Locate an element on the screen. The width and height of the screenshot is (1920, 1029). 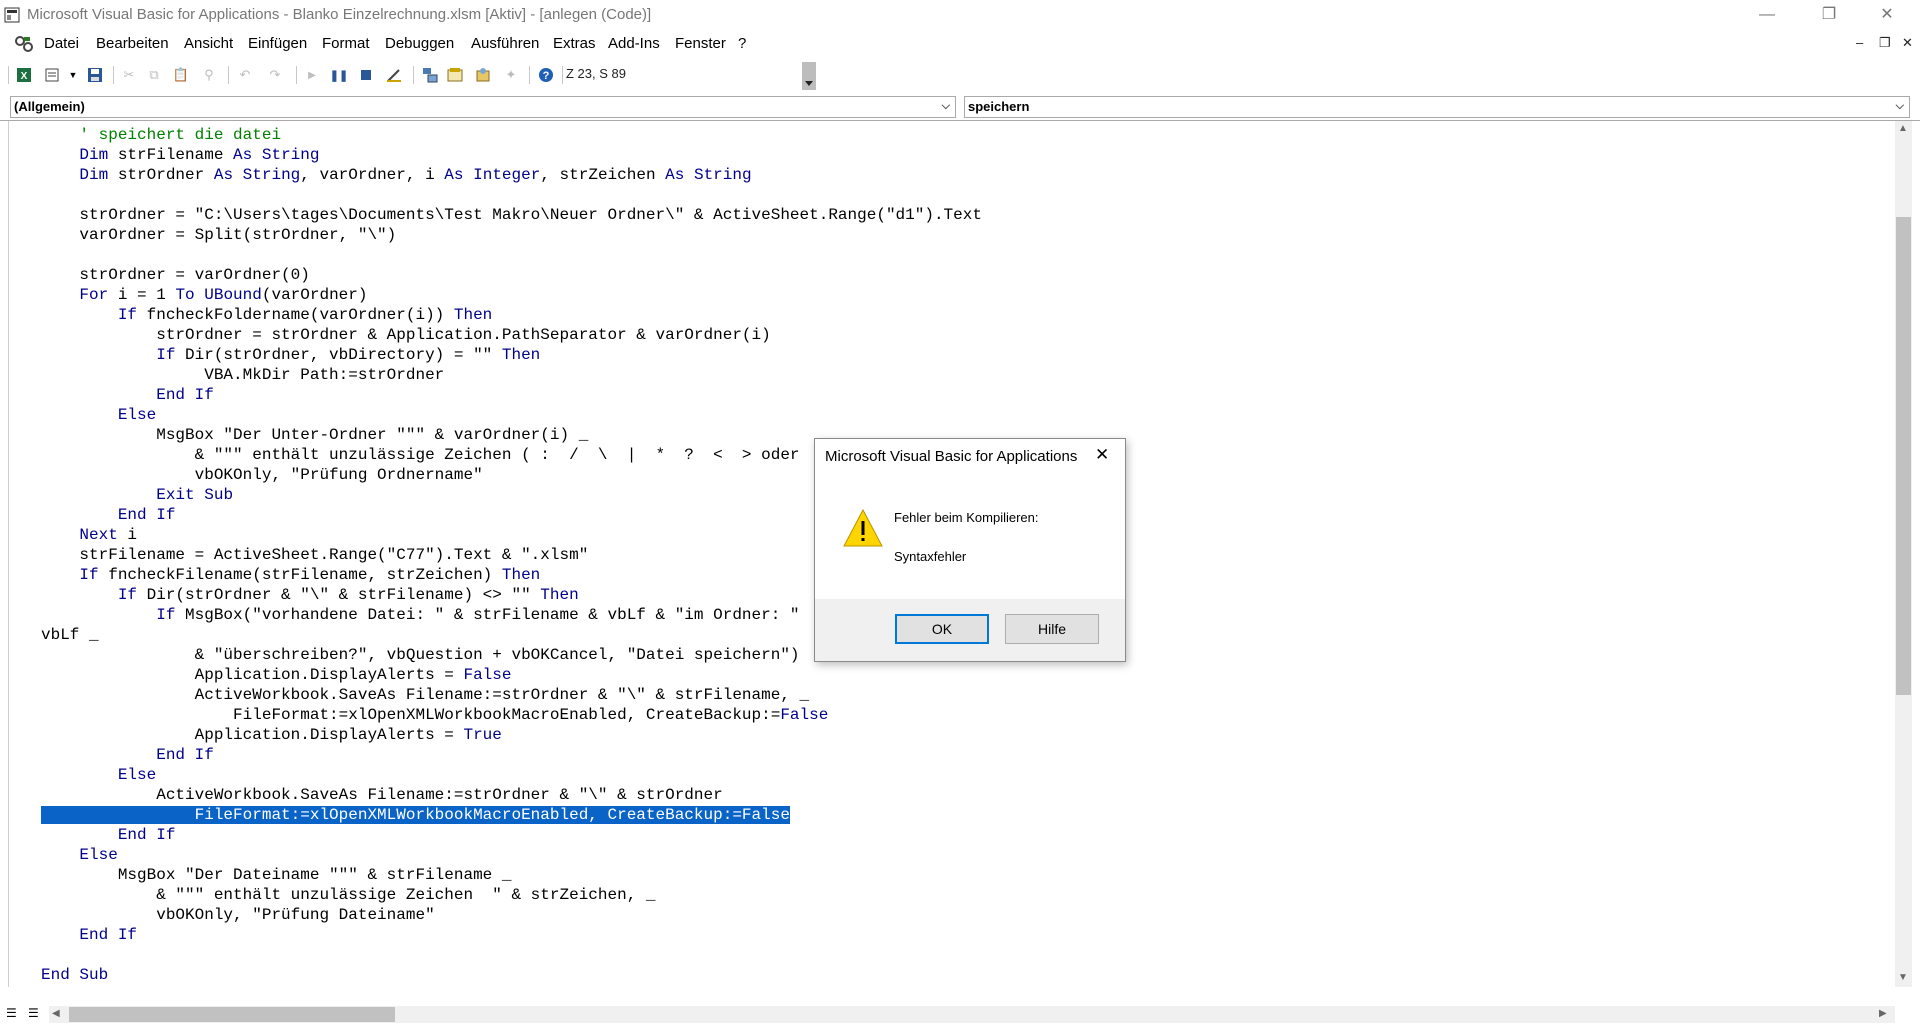
toolbar-grip is located at coordinates (8, 75).